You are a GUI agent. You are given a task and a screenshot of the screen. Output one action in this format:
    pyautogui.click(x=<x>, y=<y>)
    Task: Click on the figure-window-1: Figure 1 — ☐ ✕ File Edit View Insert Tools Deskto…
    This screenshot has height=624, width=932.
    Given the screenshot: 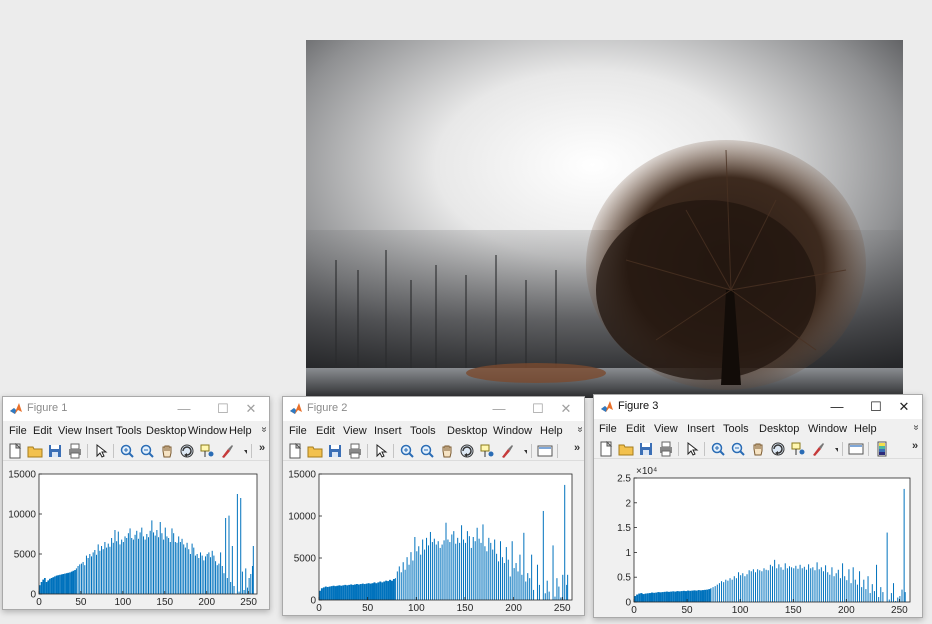 What is the action you would take?
    pyautogui.click(x=136, y=503)
    